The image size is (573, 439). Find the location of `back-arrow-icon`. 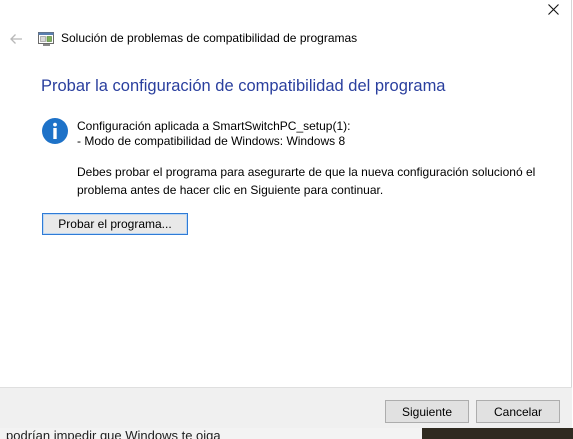

back-arrow-icon is located at coordinates (16, 39).